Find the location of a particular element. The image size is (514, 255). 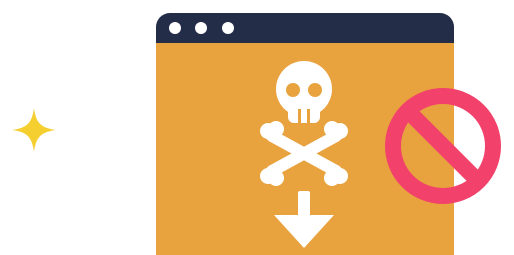

prohibition-icon is located at coordinates (443, 146).